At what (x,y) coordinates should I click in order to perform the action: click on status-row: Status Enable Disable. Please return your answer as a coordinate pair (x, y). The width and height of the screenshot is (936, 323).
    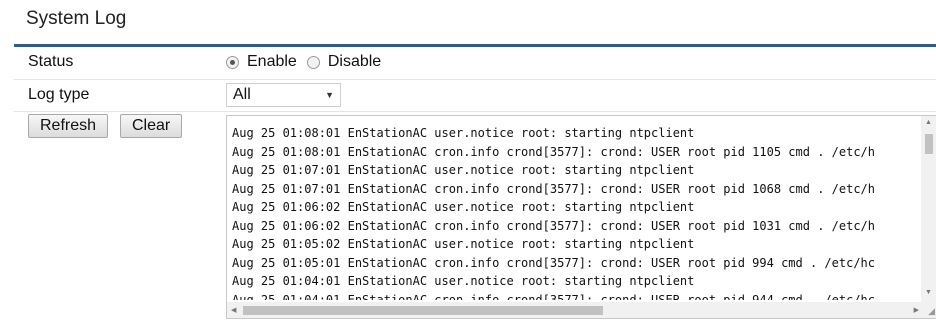
    Looking at the image, I should click on (475, 63).